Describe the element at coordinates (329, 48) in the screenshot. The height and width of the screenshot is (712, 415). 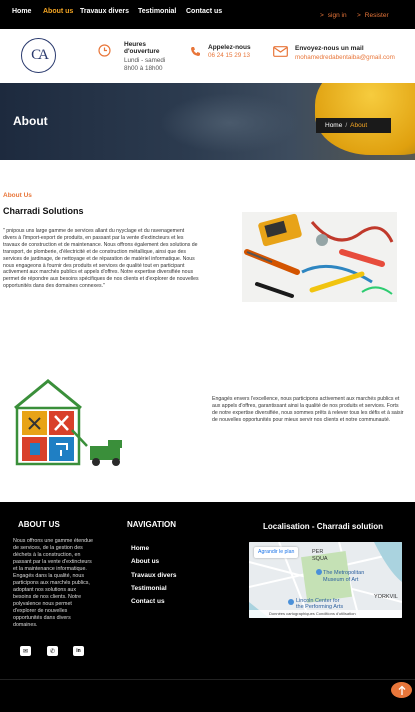
I see `email-title: Envoyez-nous un mail` at that location.